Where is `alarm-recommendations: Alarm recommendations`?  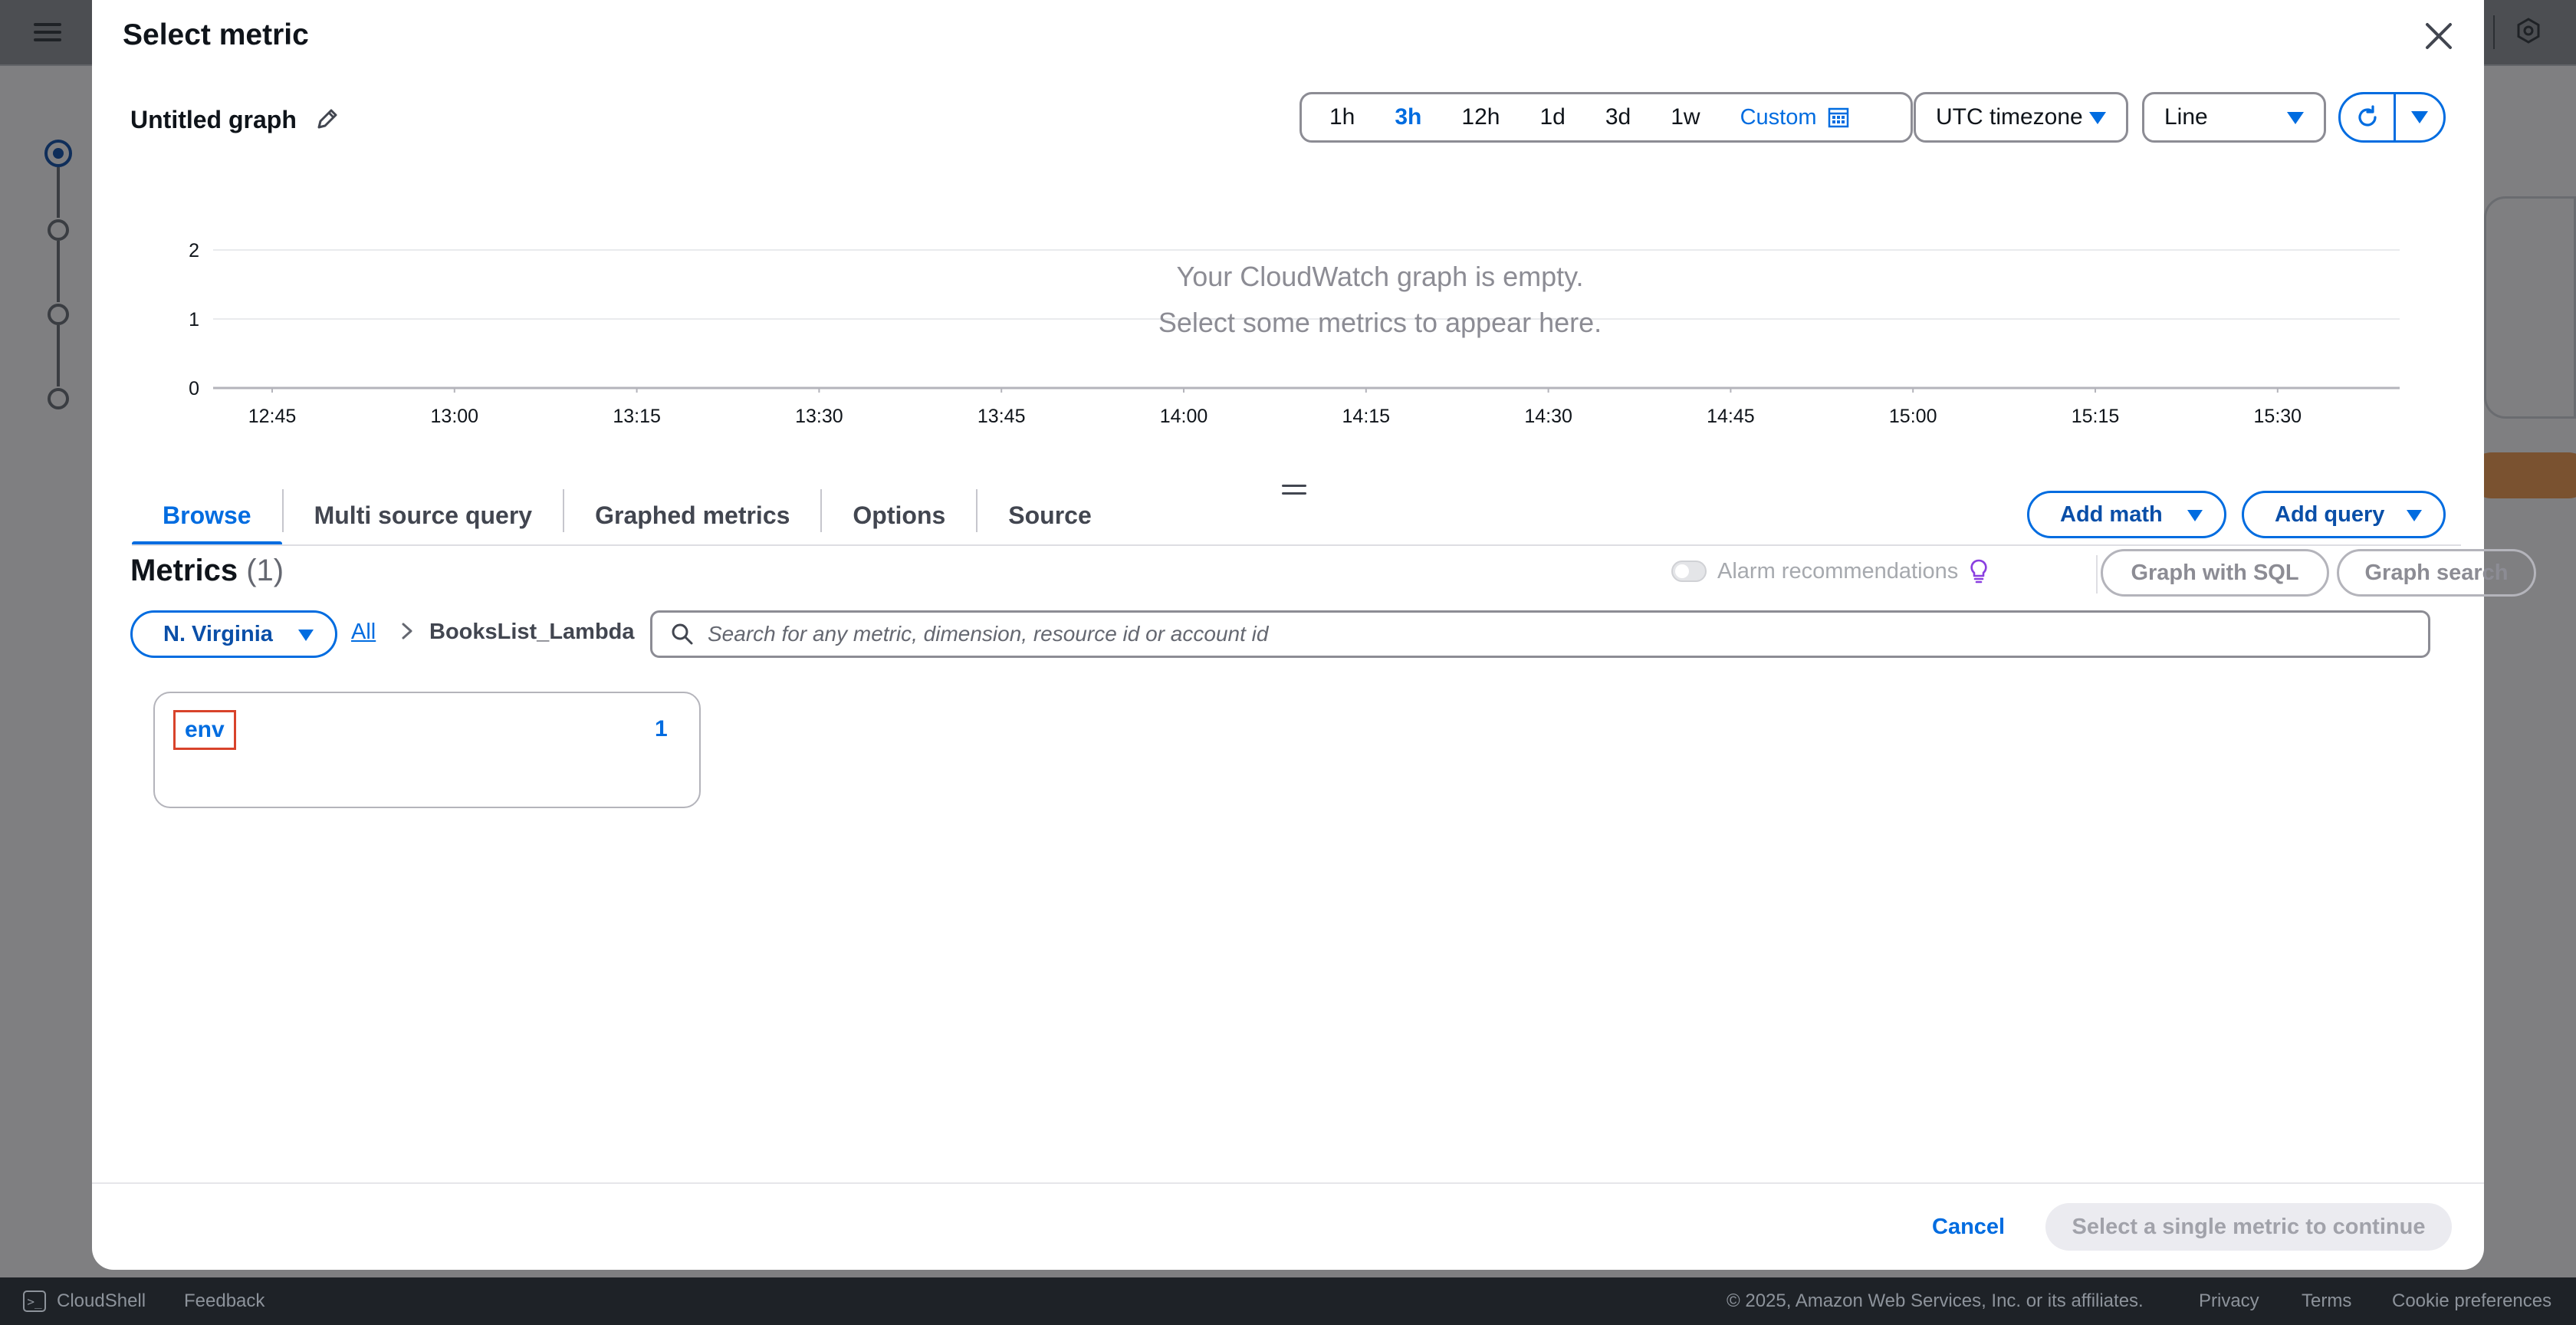
alarm-recommendations: Alarm recommendations is located at coordinates (1830, 571).